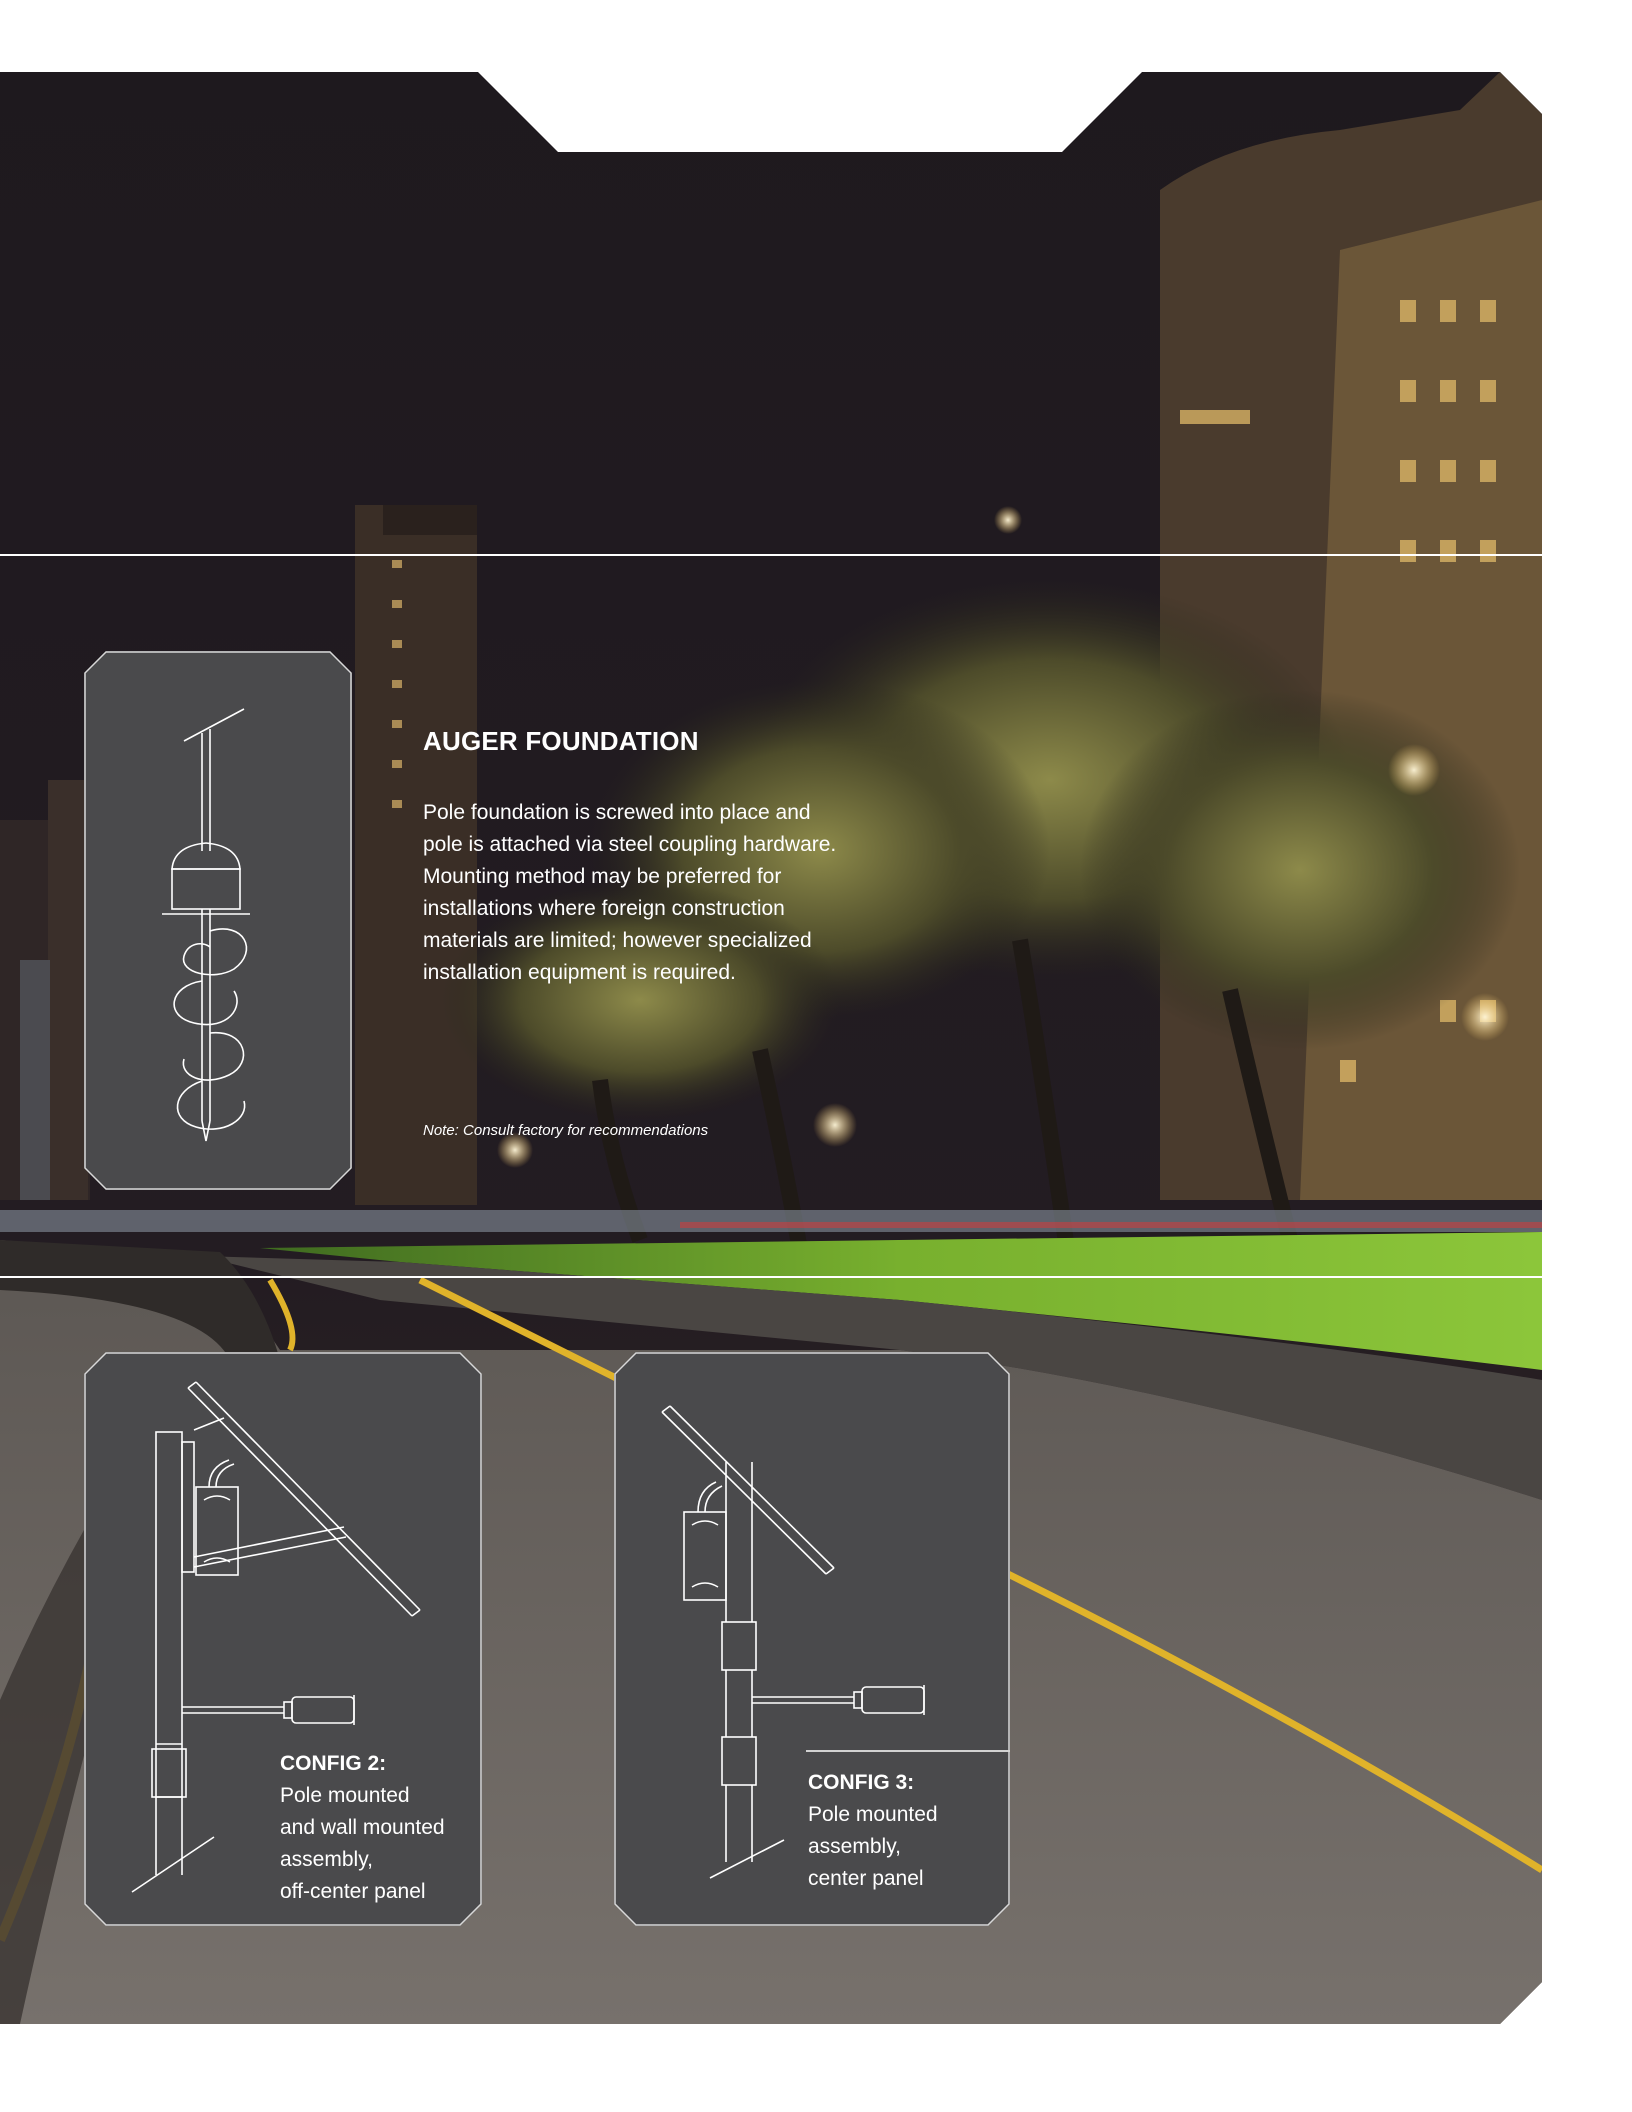 The height and width of the screenshot is (2112, 1632). Describe the element at coordinates (602, 876) in the screenshot. I see `description-line: Mounting method may be preferred for` at that location.